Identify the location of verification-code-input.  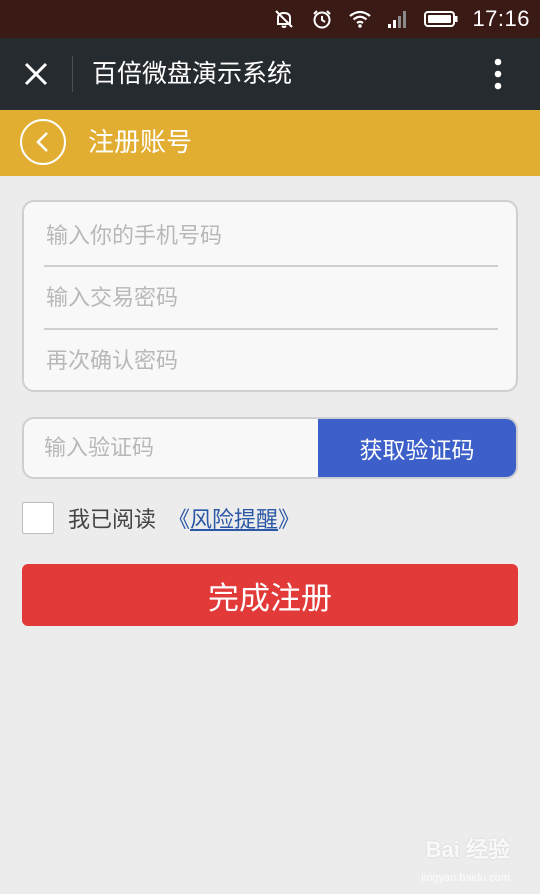
(179, 448).